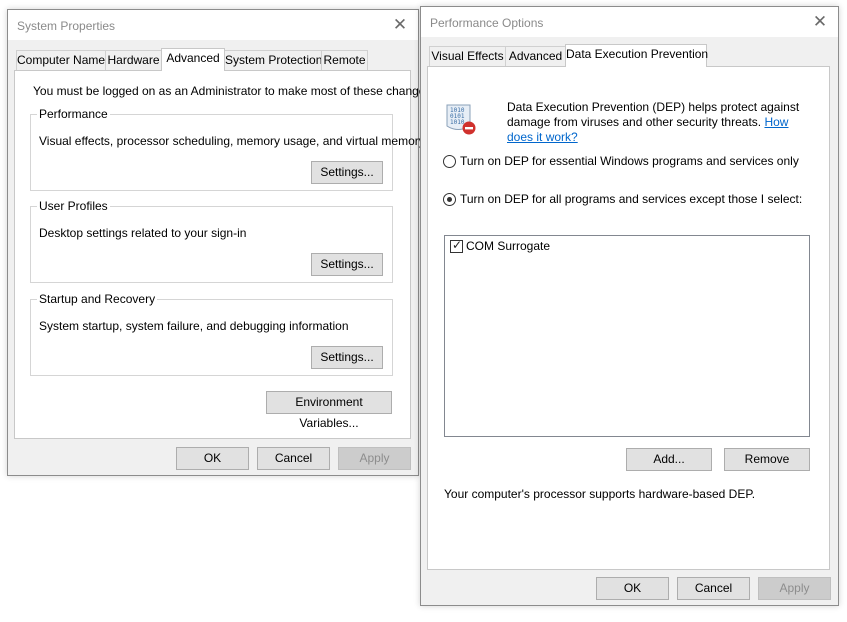 This screenshot has height=622, width=847. What do you see at coordinates (629, 22) in the screenshot?
I see `title-bar: Performance Options ✕` at bounding box center [629, 22].